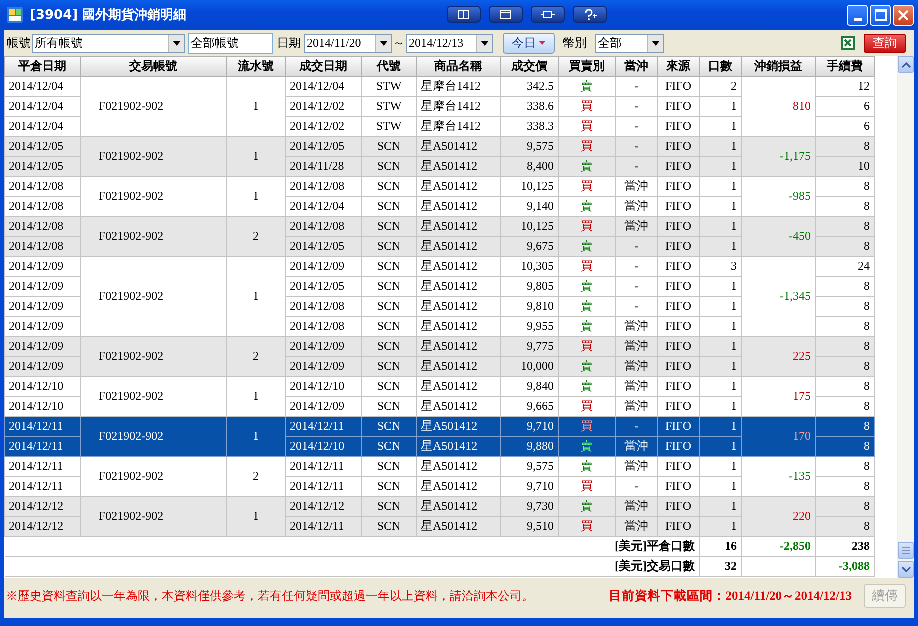 The height and width of the screenshot is (626, 918). Describe the element at coordinates (721, 66) in the screenshot. I see `column-header: 口數` at that location.